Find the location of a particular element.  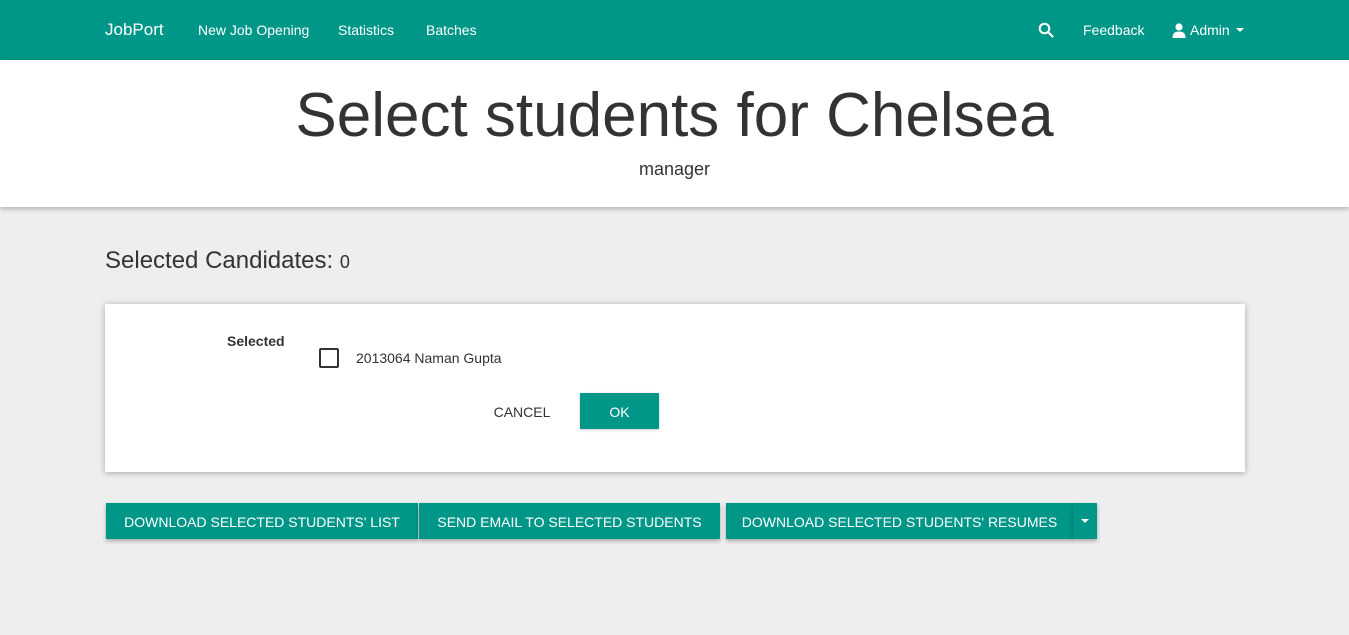

brand-link: JobPort is located at coordinates (134, 30).